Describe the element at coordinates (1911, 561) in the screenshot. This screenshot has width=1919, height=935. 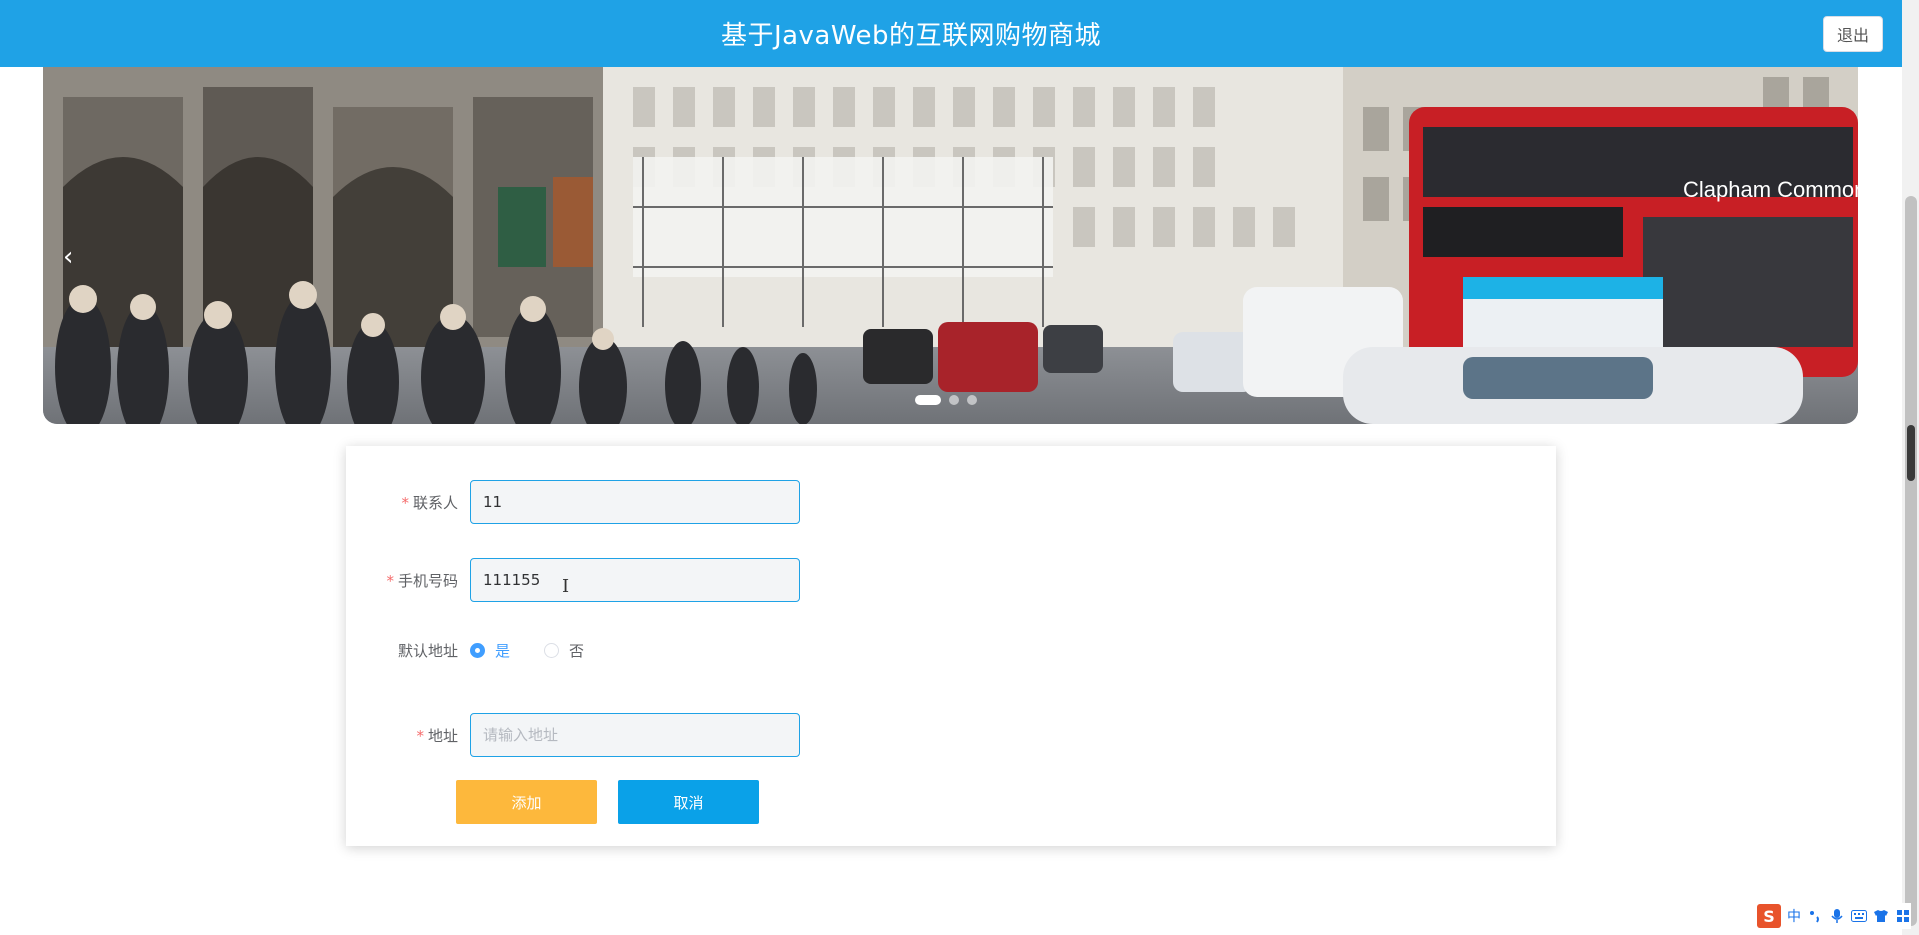
I see `scrollbar-thumb` at that location.